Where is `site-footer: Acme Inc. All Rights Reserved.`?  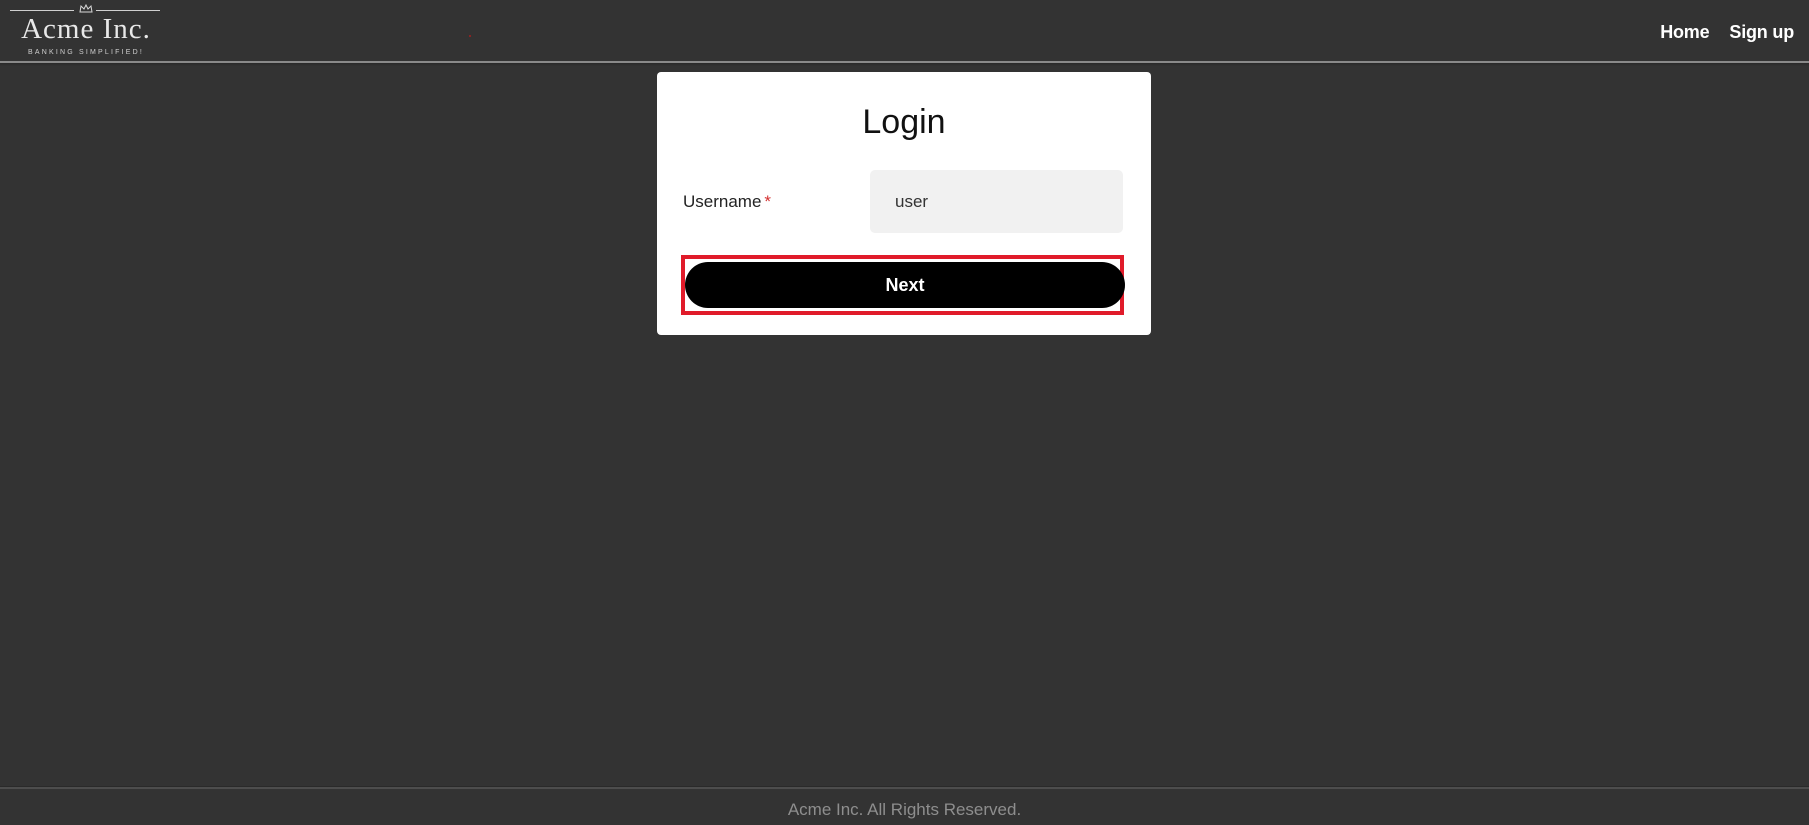 site-footer: Acme Inc. All Rights Reserved. is located at coordinates (904, 806).